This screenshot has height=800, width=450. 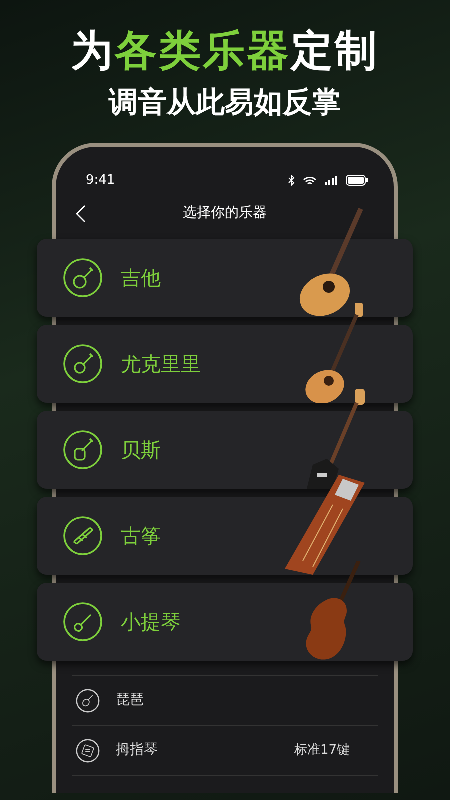 What do you see at coordinates (151, 622) in the screenshot?
I see `instrument-name: 小提琴` at bounding box center [151, 622].